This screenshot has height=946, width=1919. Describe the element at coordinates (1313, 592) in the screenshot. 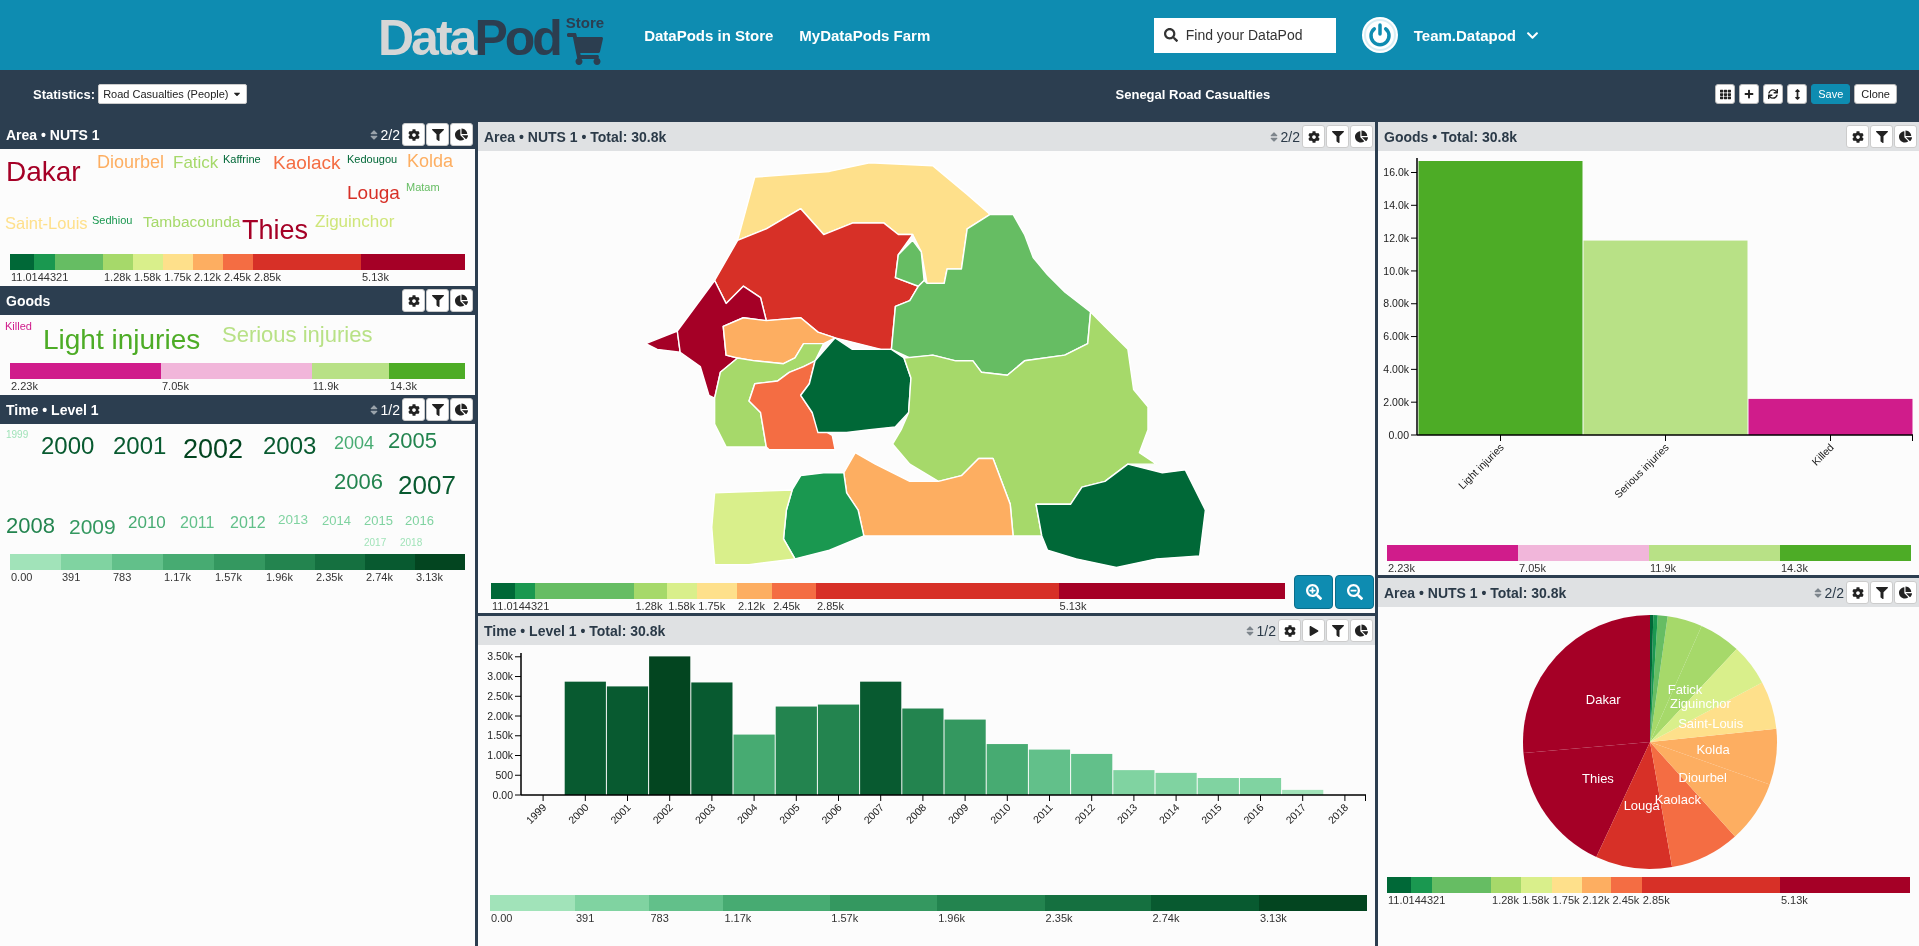

I see `zoom-in-button` at that location.